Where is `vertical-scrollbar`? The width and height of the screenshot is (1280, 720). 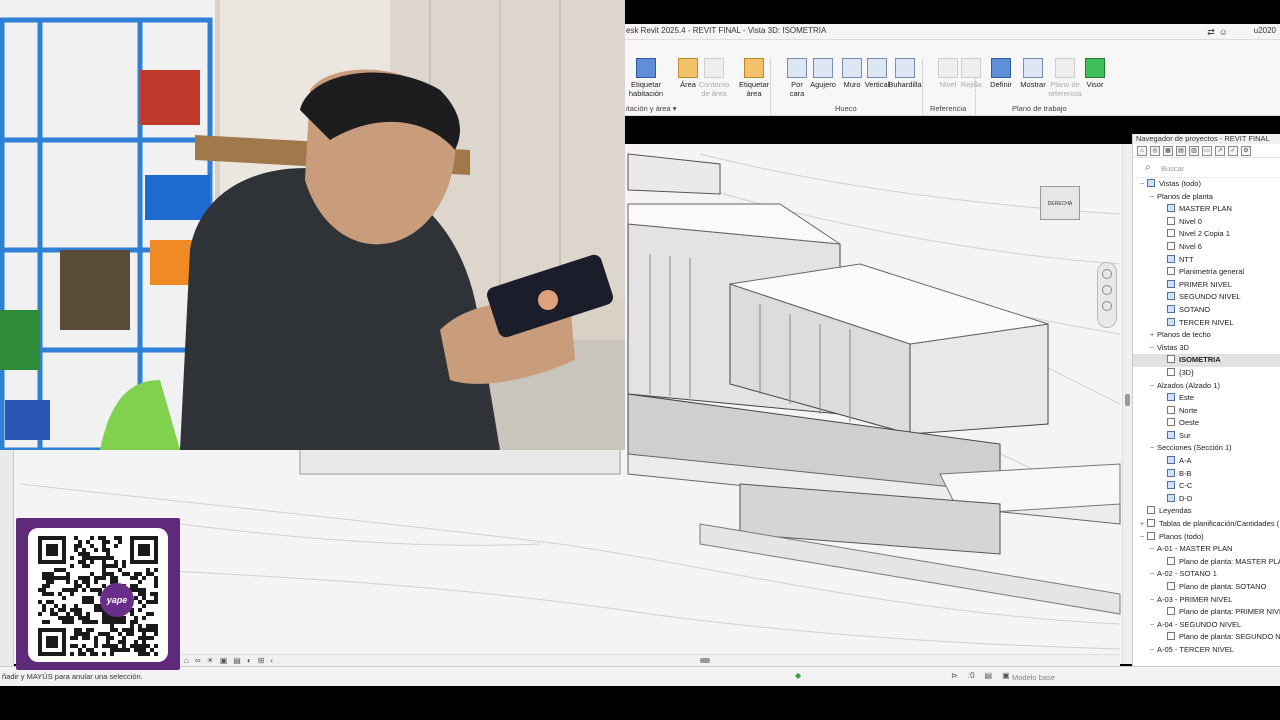 vertical-scrollbar is located at coordinates (1127, 404).